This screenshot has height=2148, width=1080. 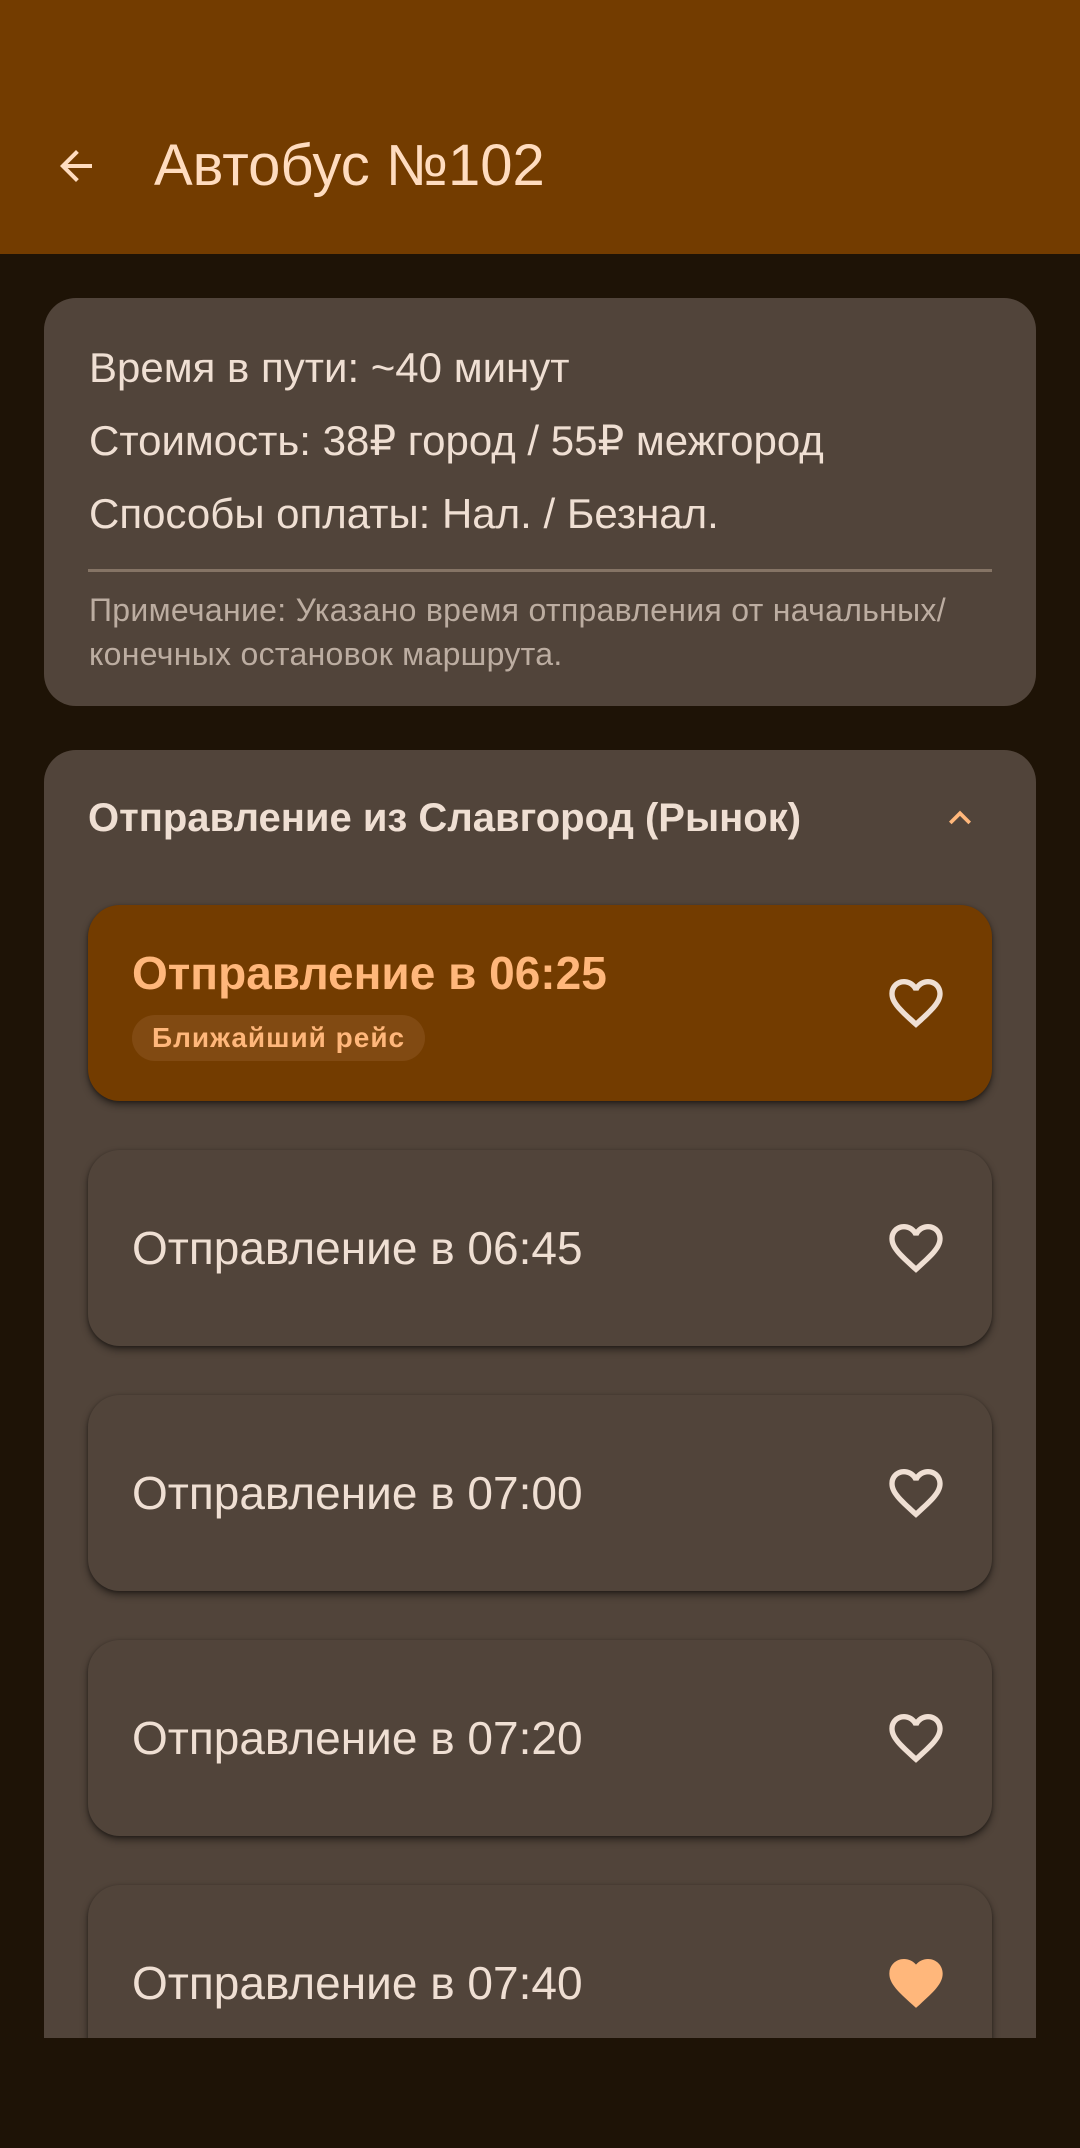 What do you see at coordinates (357, 1493) in the screenshot?
I see `trip-time-label: Отправление в 07:00` at bounding box center [357, 1493].